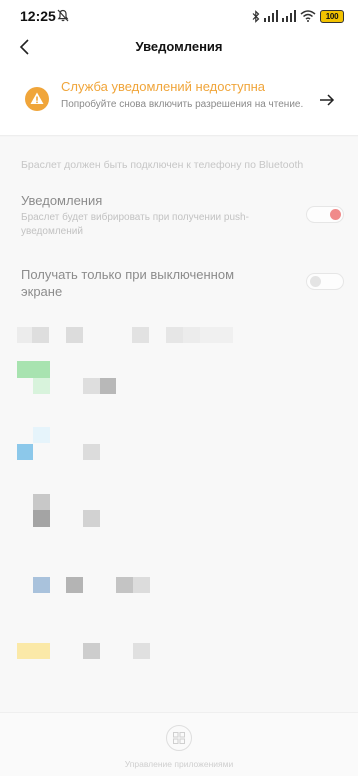  I want to click on notifications-muted-icon, so click(63, 15).